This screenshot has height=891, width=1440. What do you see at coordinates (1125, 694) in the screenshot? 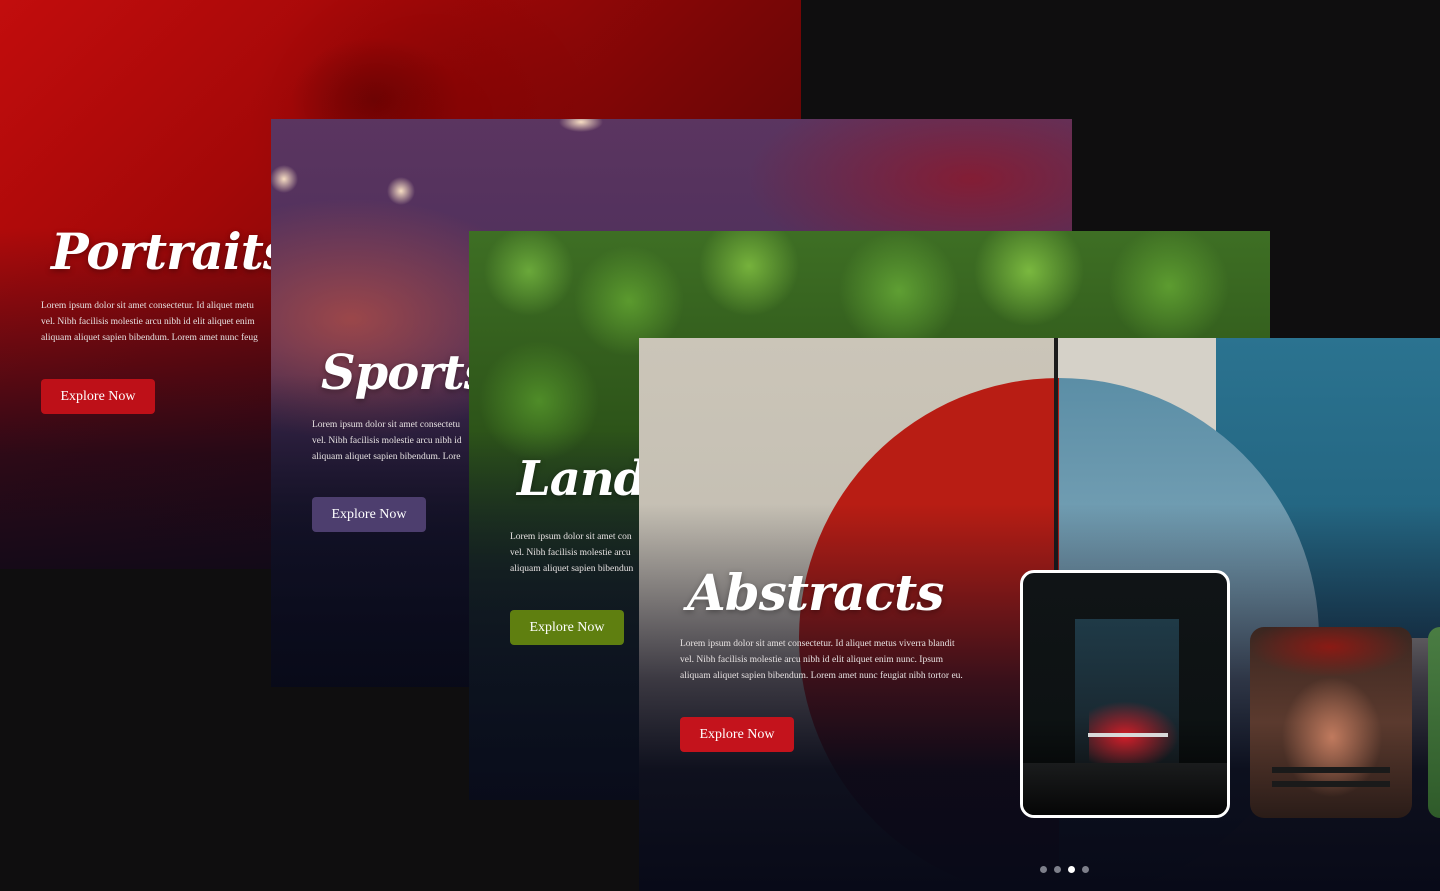
I see `thumbnail-abstract-room` at bounding box center [1125, 694].